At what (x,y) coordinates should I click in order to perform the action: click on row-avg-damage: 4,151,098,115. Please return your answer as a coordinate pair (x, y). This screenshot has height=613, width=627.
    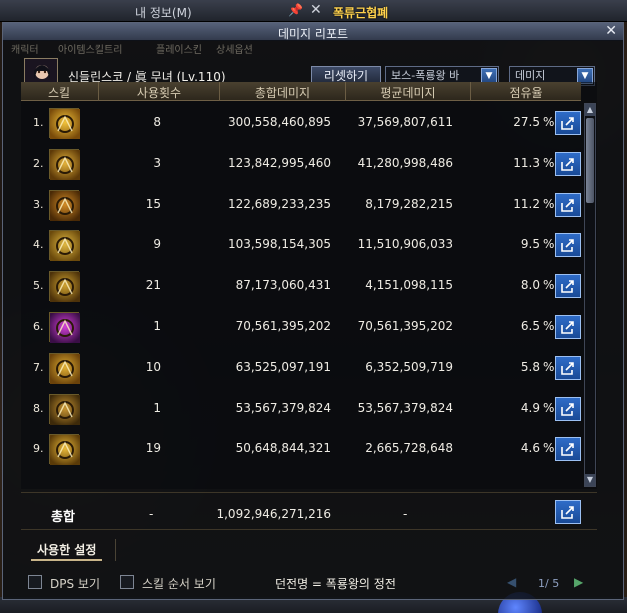
    Looking at the image, I should click on (409, 285).